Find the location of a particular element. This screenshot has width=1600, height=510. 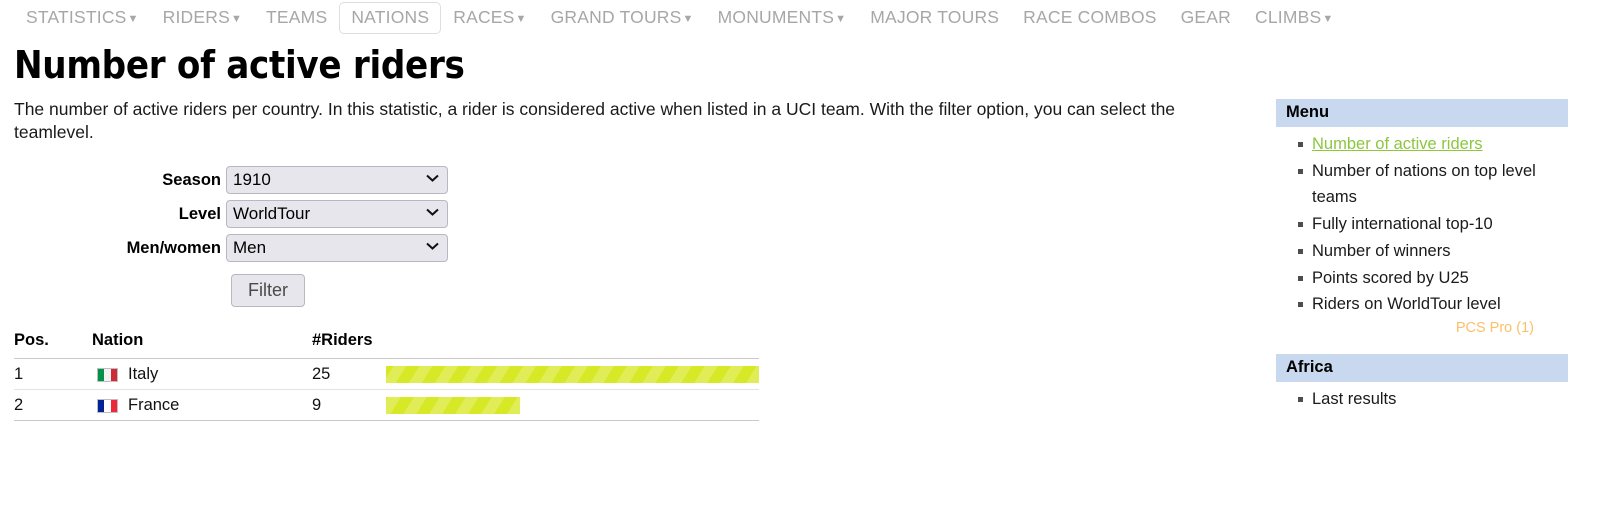

nav-item-riders: RIDERS ▼ is located at coordinates (202, 18).